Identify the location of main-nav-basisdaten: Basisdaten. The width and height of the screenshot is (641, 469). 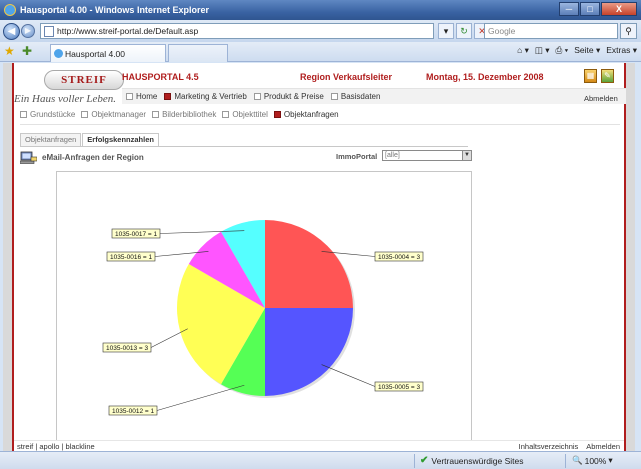
(355, 96).